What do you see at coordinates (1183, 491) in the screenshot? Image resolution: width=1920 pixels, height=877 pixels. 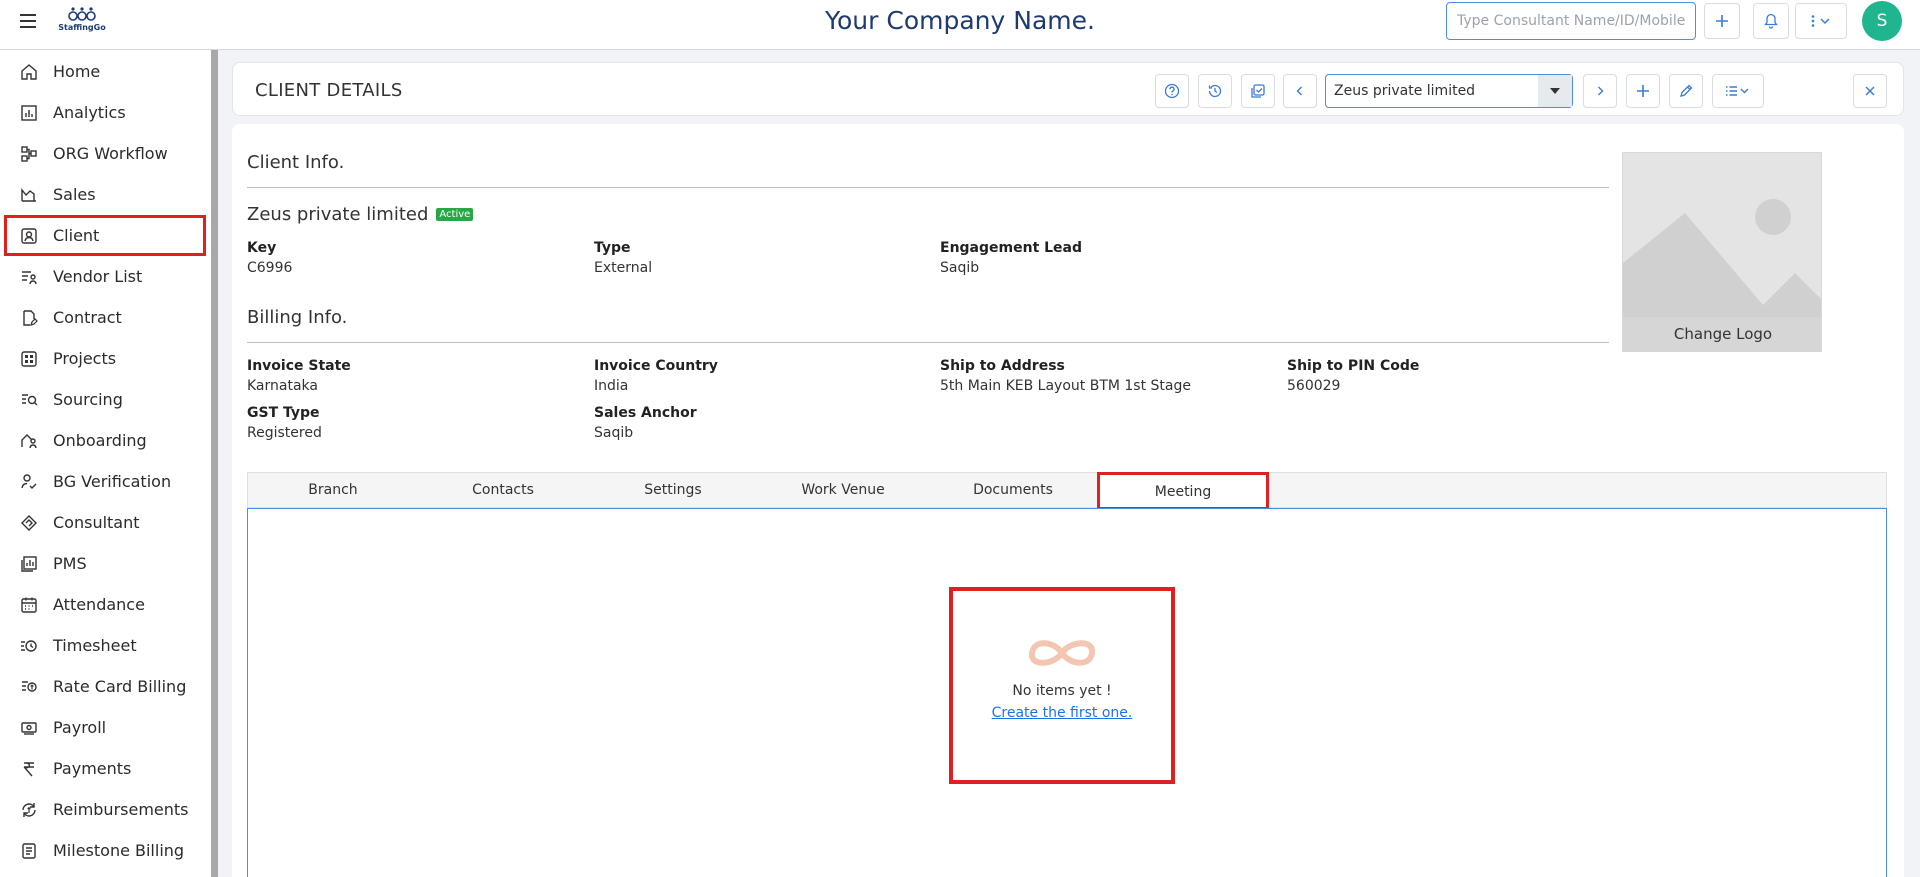 I see `tab-meeting: Meeting` at bounding box center [1183, 491].